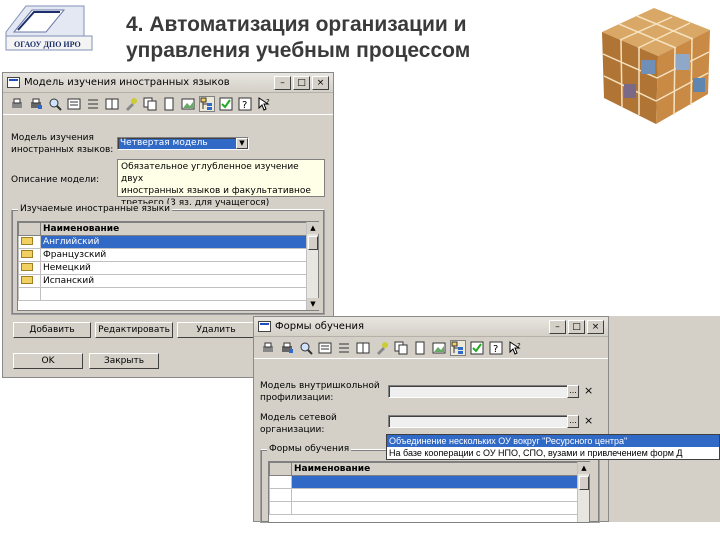  I want to click on intra-profile-clear-icon: ×, so click(588, 391).